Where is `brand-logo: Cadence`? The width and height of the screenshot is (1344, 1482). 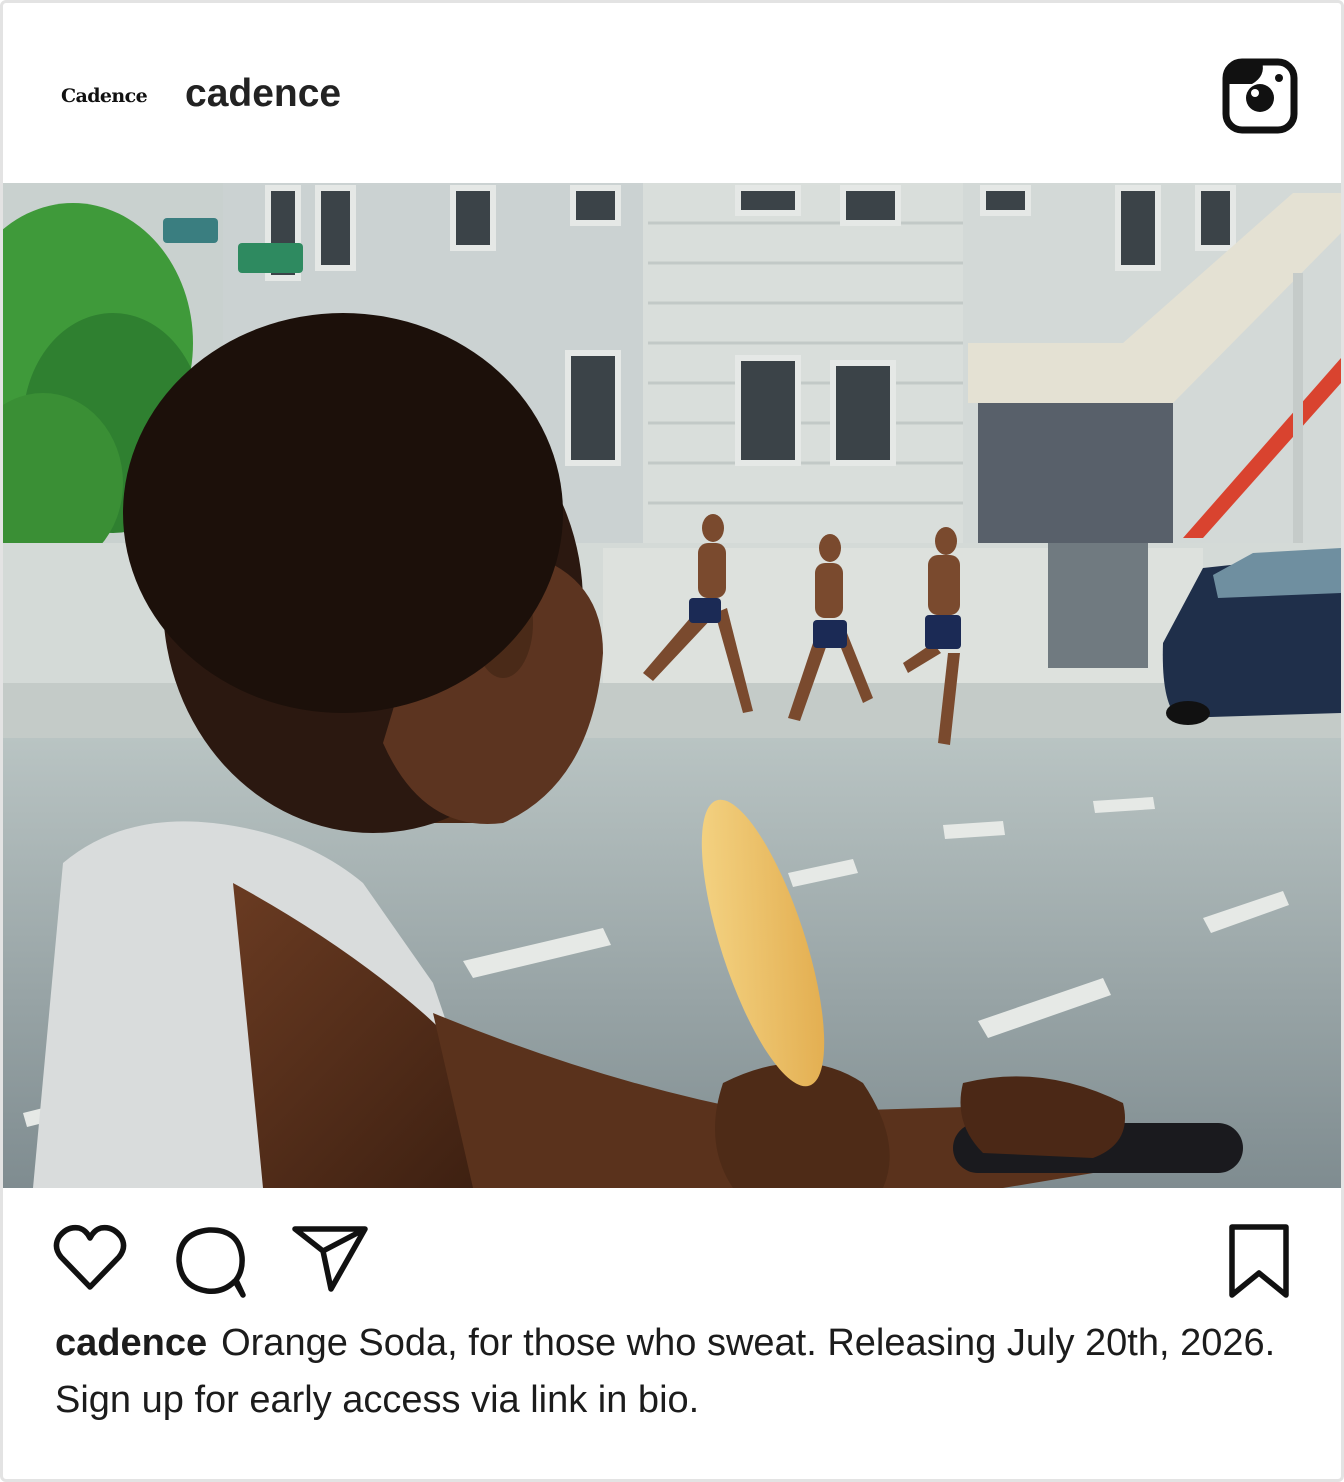
brand-logo: Cadence is located at coordinates (104, 96).